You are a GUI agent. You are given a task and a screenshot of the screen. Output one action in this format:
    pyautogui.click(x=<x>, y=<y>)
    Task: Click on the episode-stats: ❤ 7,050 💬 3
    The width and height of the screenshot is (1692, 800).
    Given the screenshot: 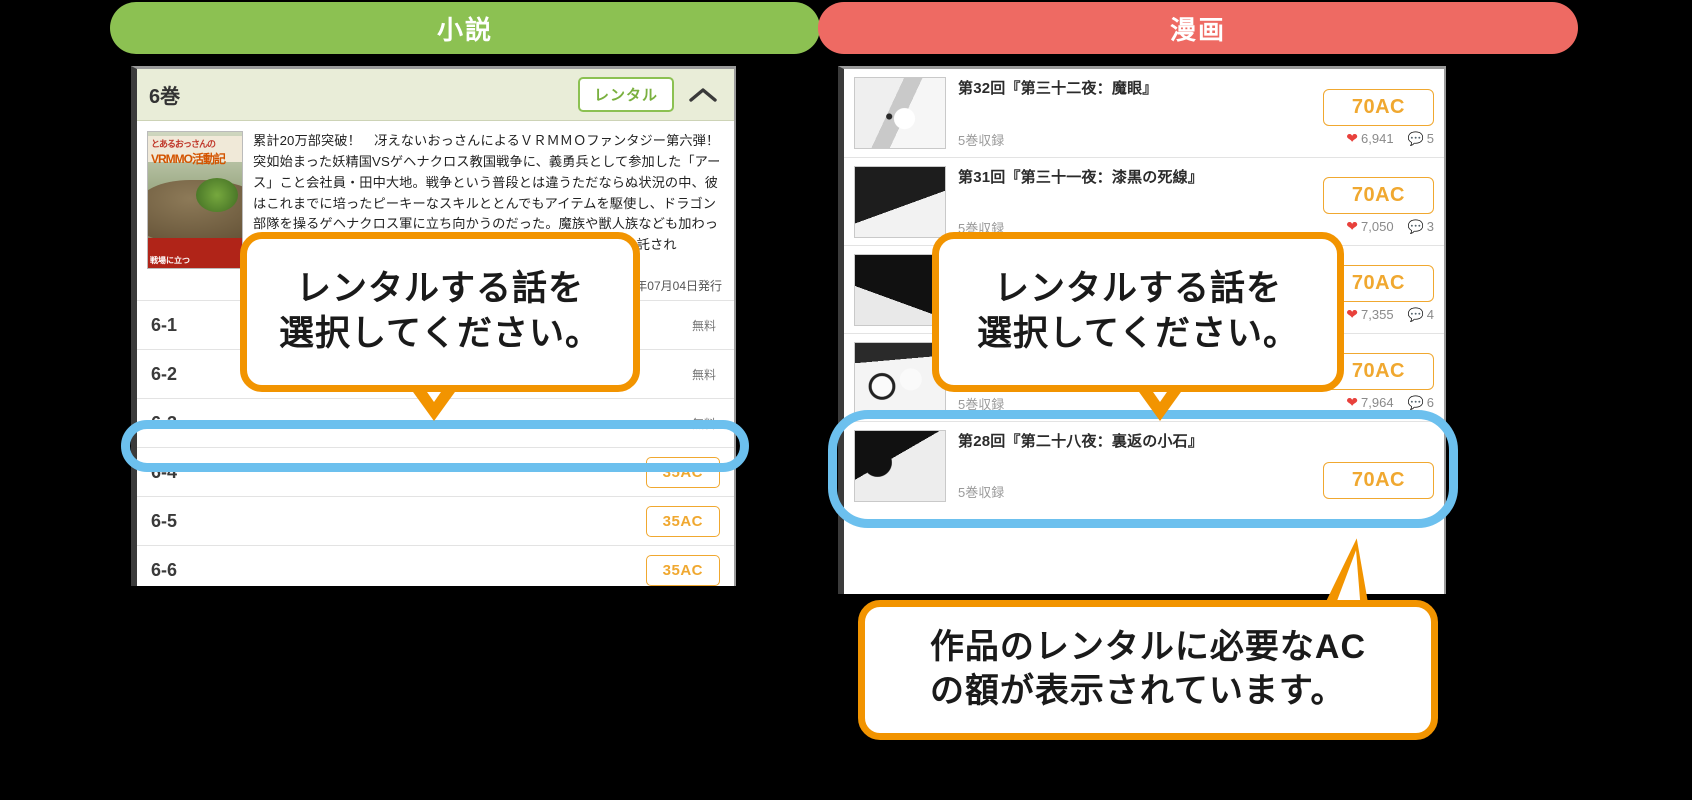 What is the action you would take?
    pyautogui.click(x=1390, y=226)
    